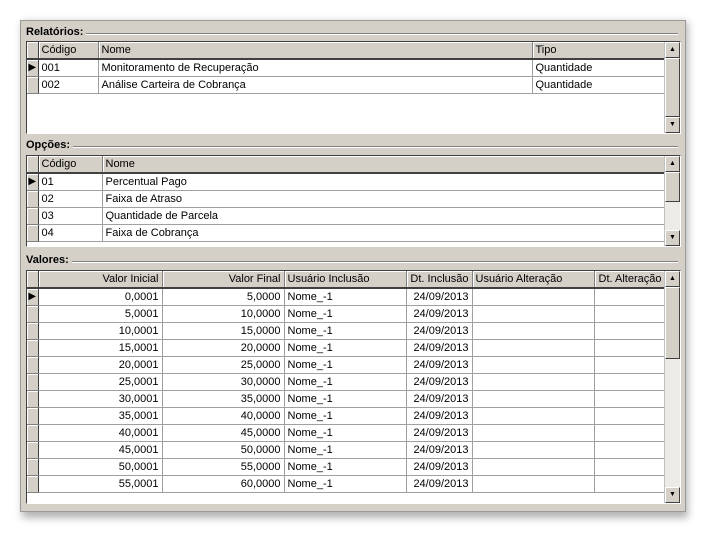 This screenshot has height=553, width=728. I want to click on cell-valor-final: 10,0000, so click(223, 314).